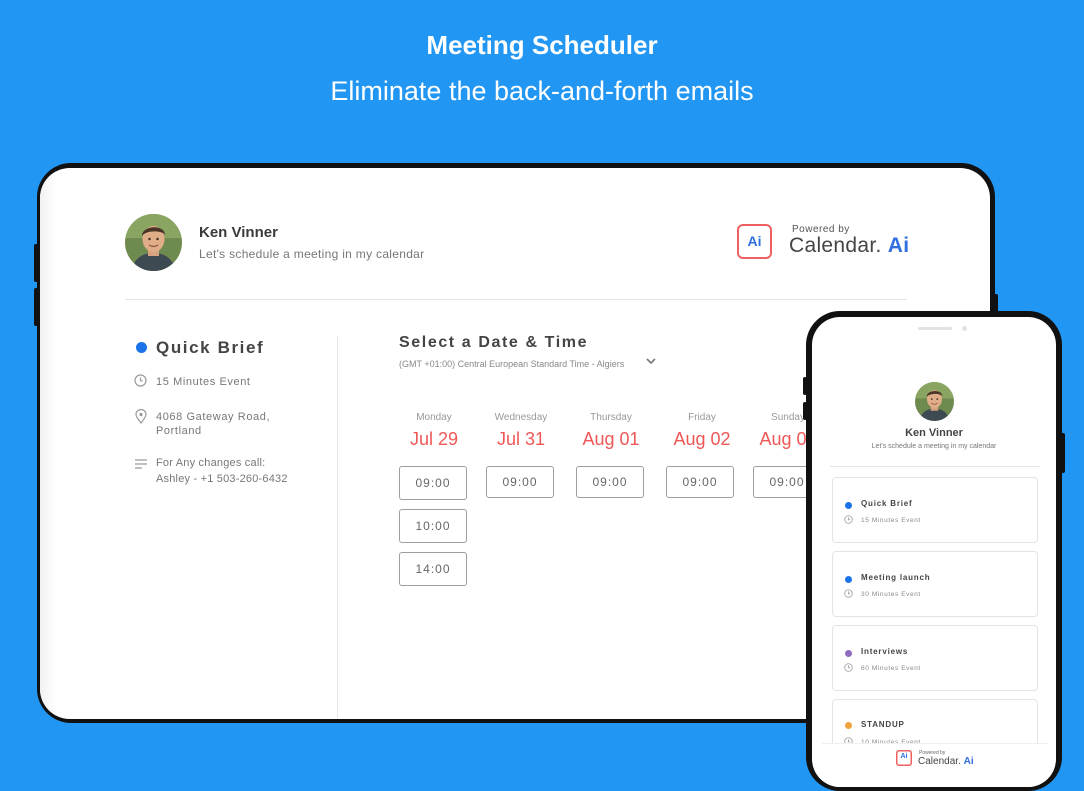 The image size is (1084, 791). What do you see at coordinates (934, 446) in the screenshot?
I see `phone-host-tagline: Let's schedule a meeting in my calendar` at bounding box center [934, 446].